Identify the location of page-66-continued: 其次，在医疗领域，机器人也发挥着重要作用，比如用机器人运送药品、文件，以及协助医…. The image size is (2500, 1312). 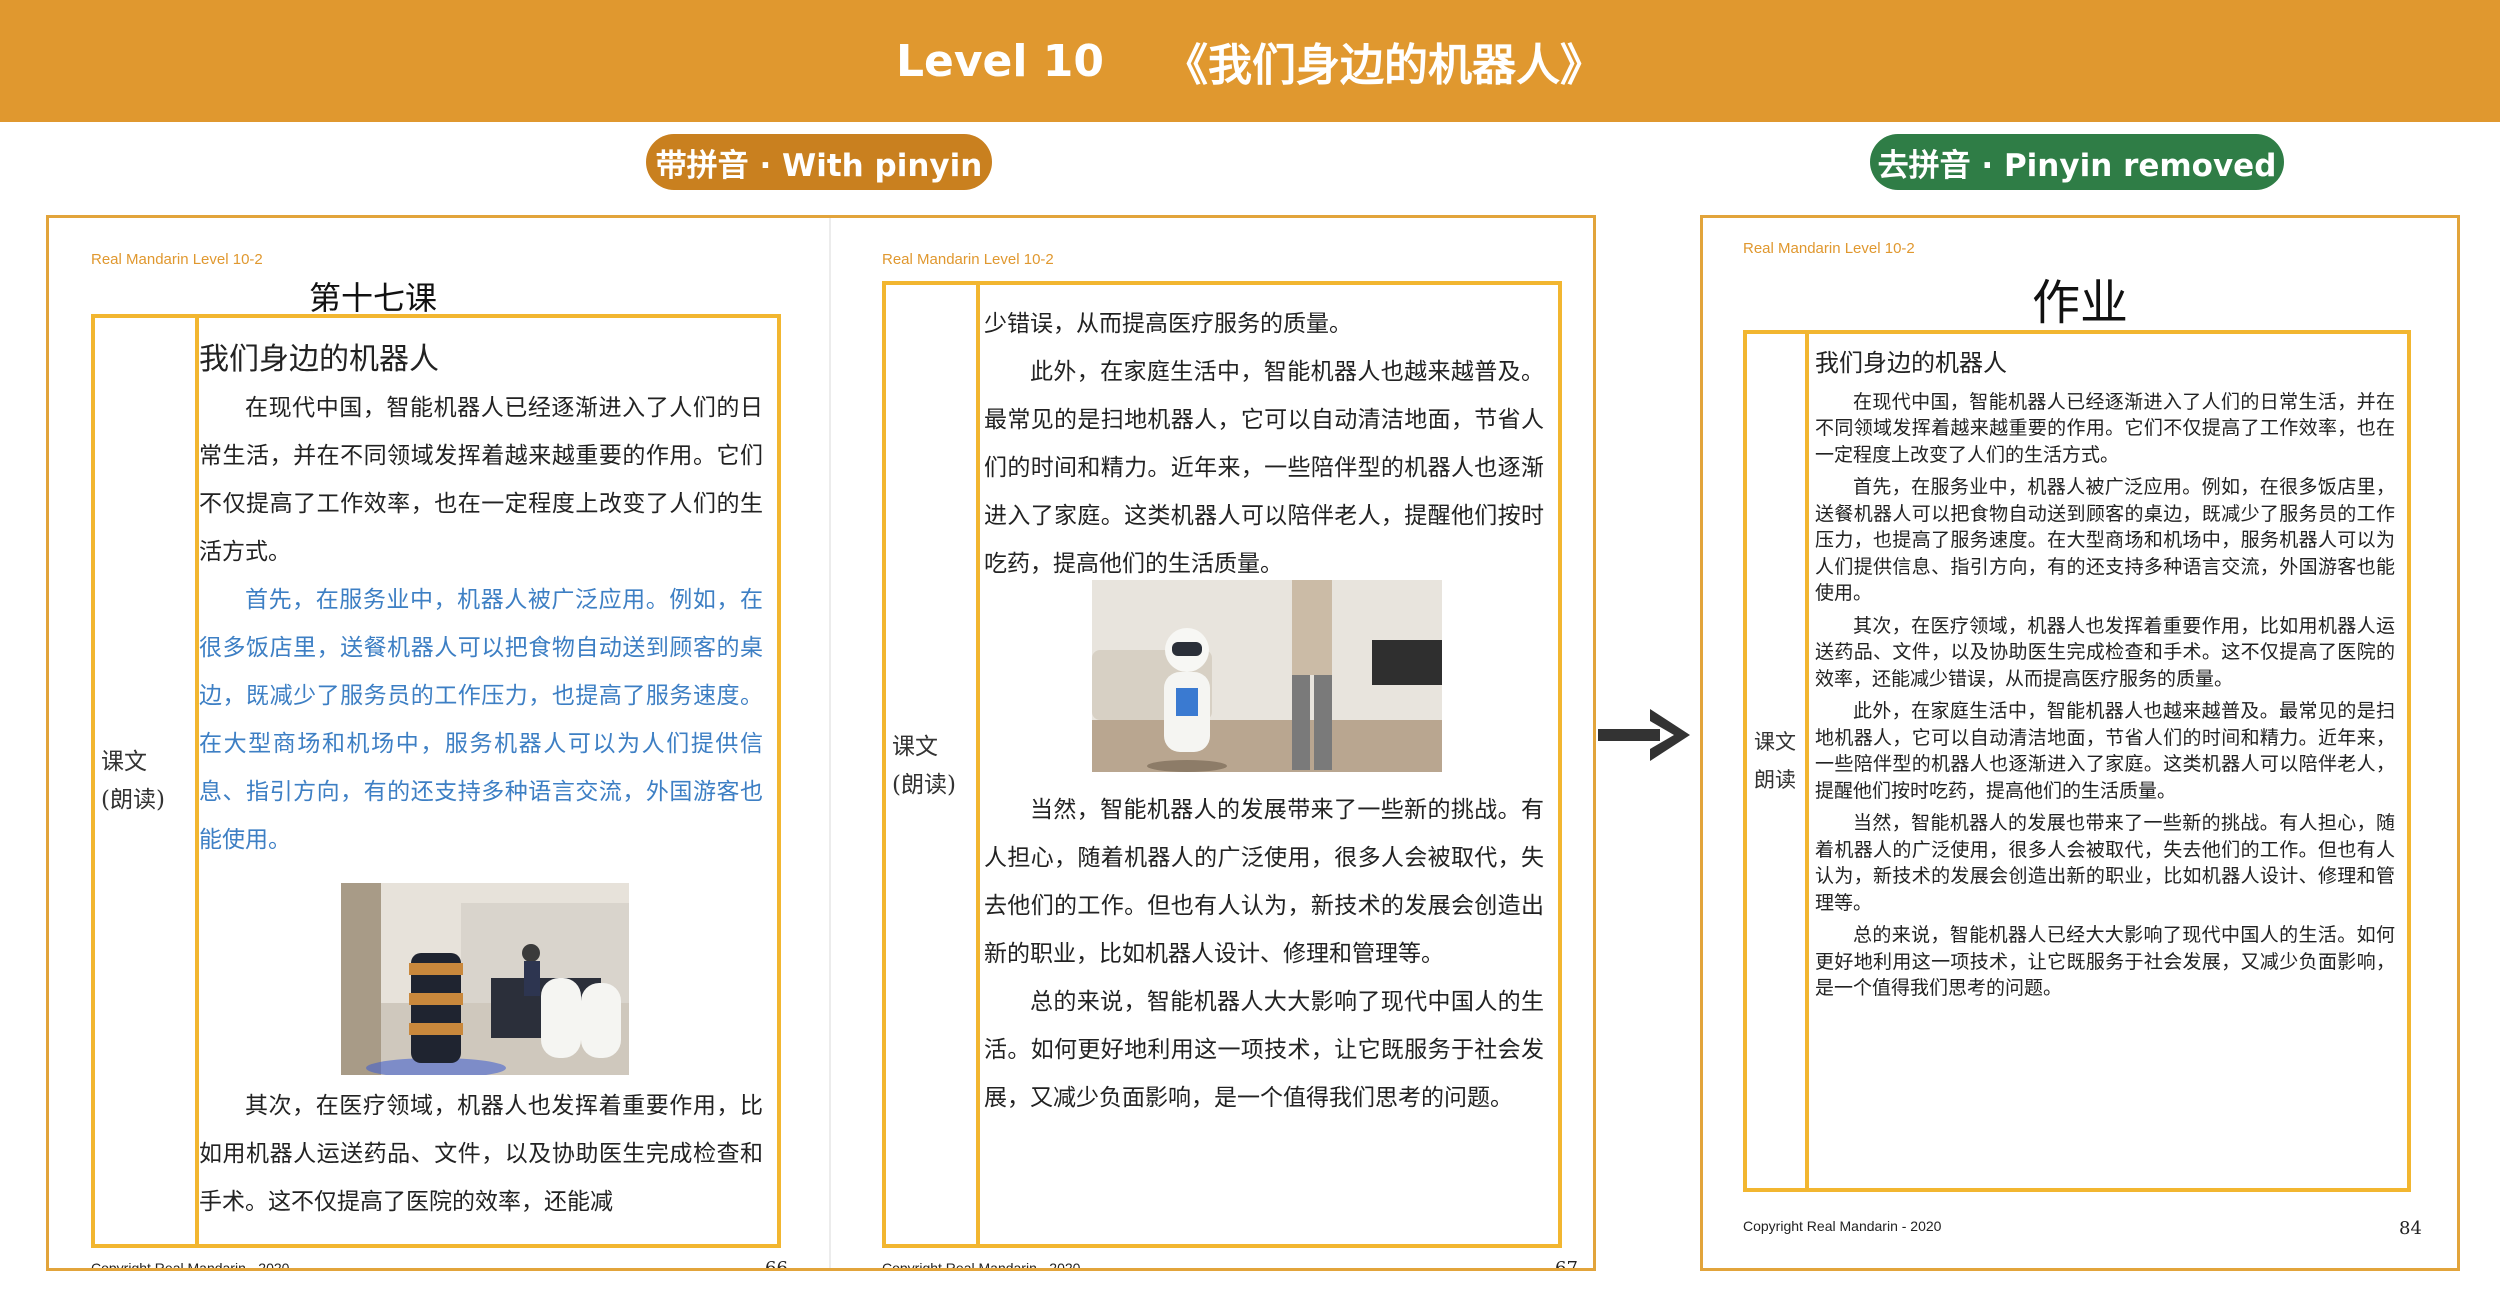
(481, 1154).